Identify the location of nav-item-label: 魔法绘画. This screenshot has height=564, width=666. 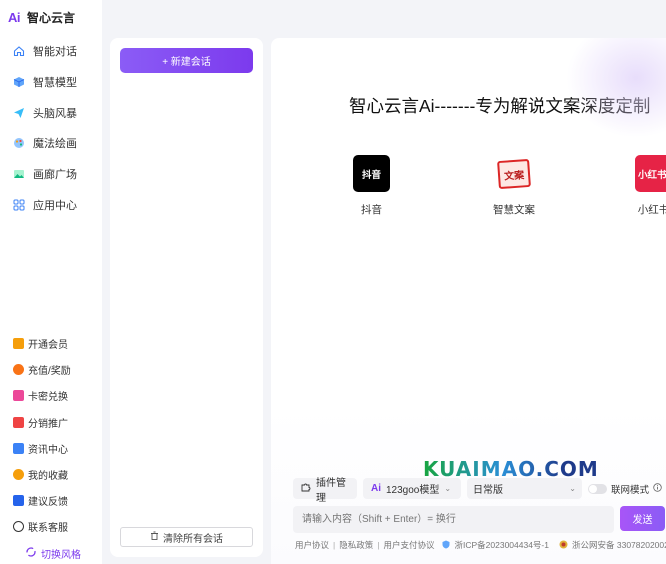
(55, 144).